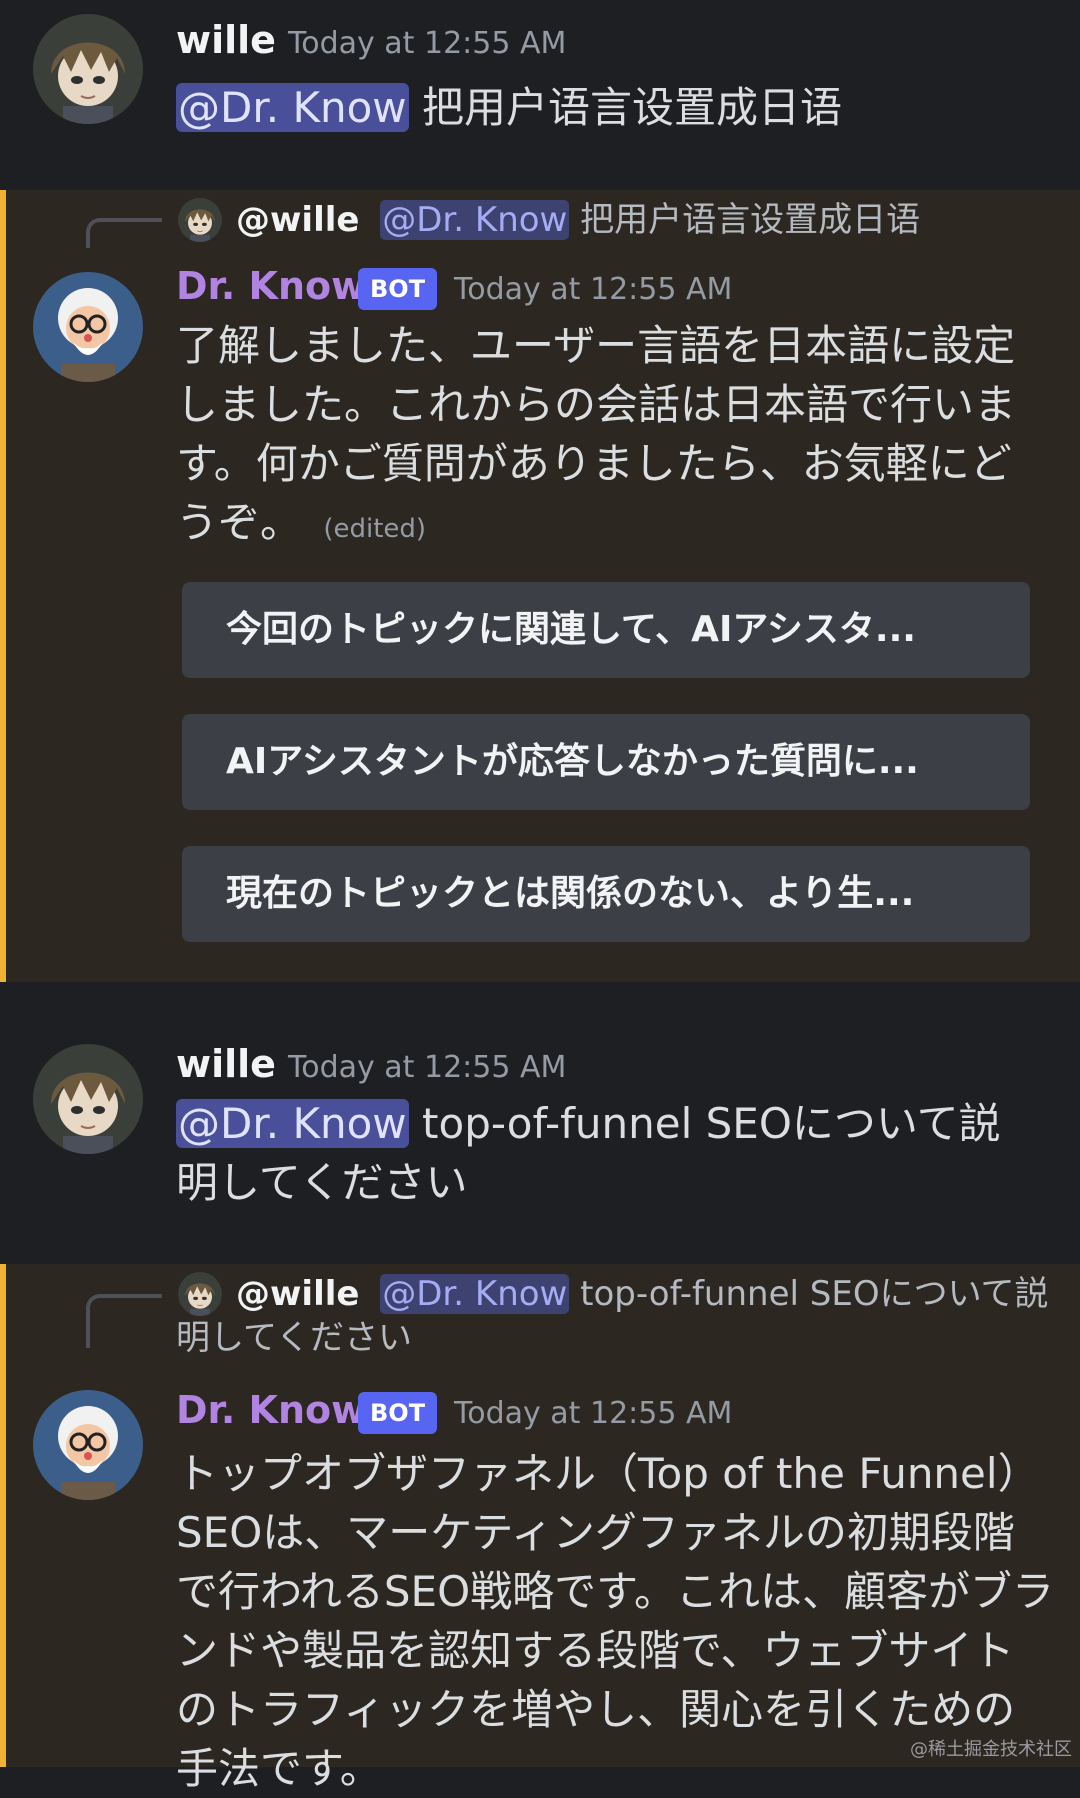 The height and width of the screenshot is (1798, 1080). Describe the element at coordinates (991, 1749) in the screenshot. I see `watermark: @稀土掘金技术社区` at that location.